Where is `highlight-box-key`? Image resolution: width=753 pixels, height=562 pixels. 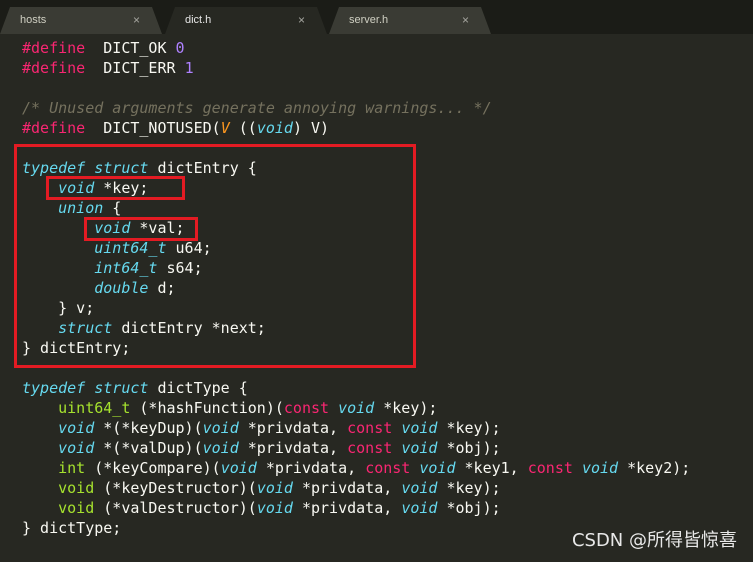
highlight-box-key is located at coordinates (115, 188).